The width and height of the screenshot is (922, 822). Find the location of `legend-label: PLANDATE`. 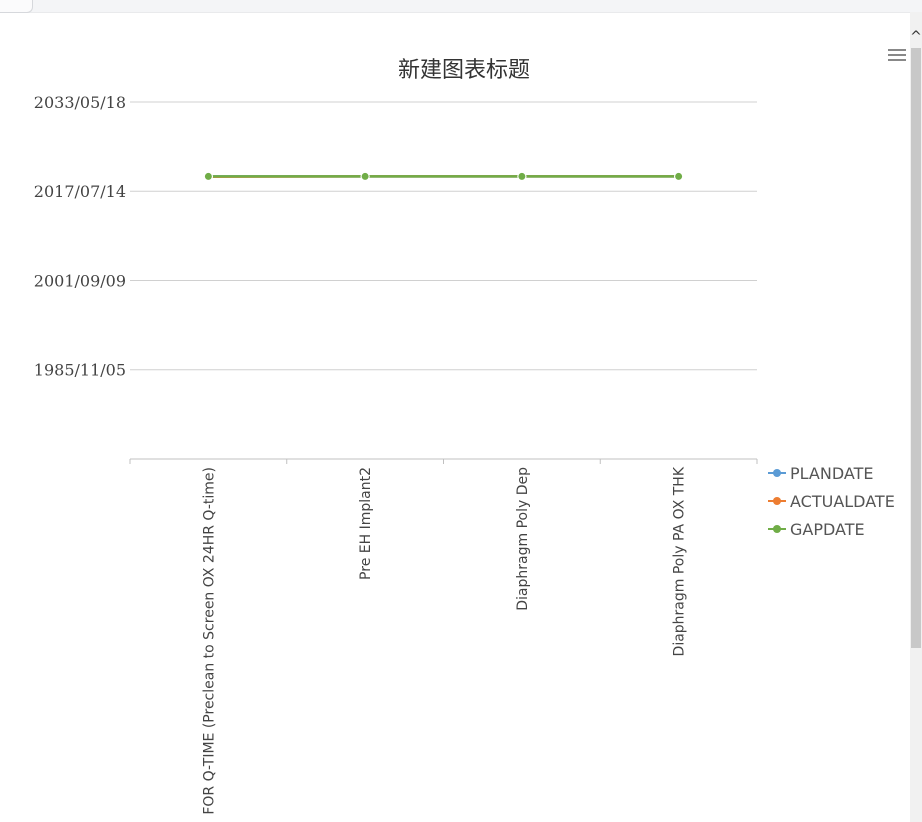

legend-label: PLANDATE is located at coordinates (832, 473).